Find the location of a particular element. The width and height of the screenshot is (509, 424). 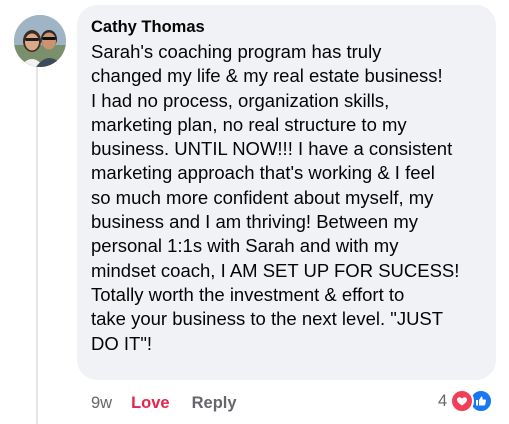

comment-author: Cathy Thomas is located at coordinates (285, 27).